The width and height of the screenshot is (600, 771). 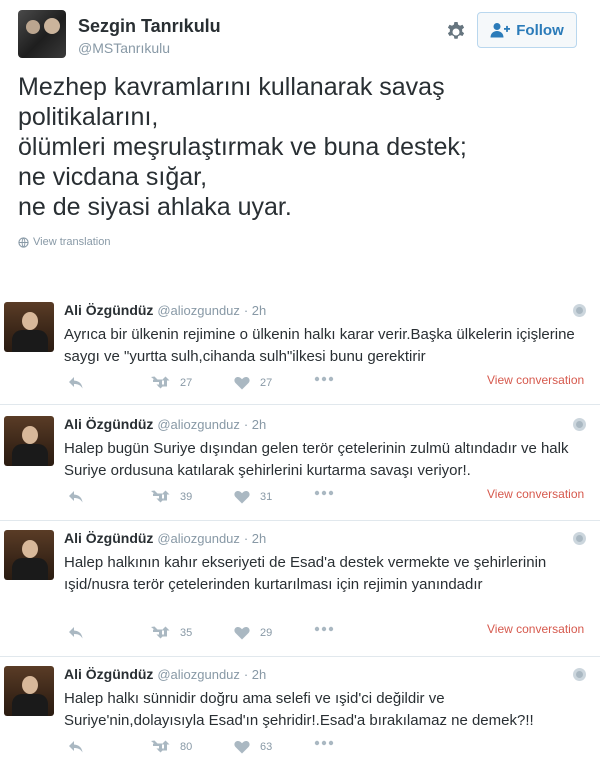 I want to click on like-button: 63, so click(x=253, y=747).